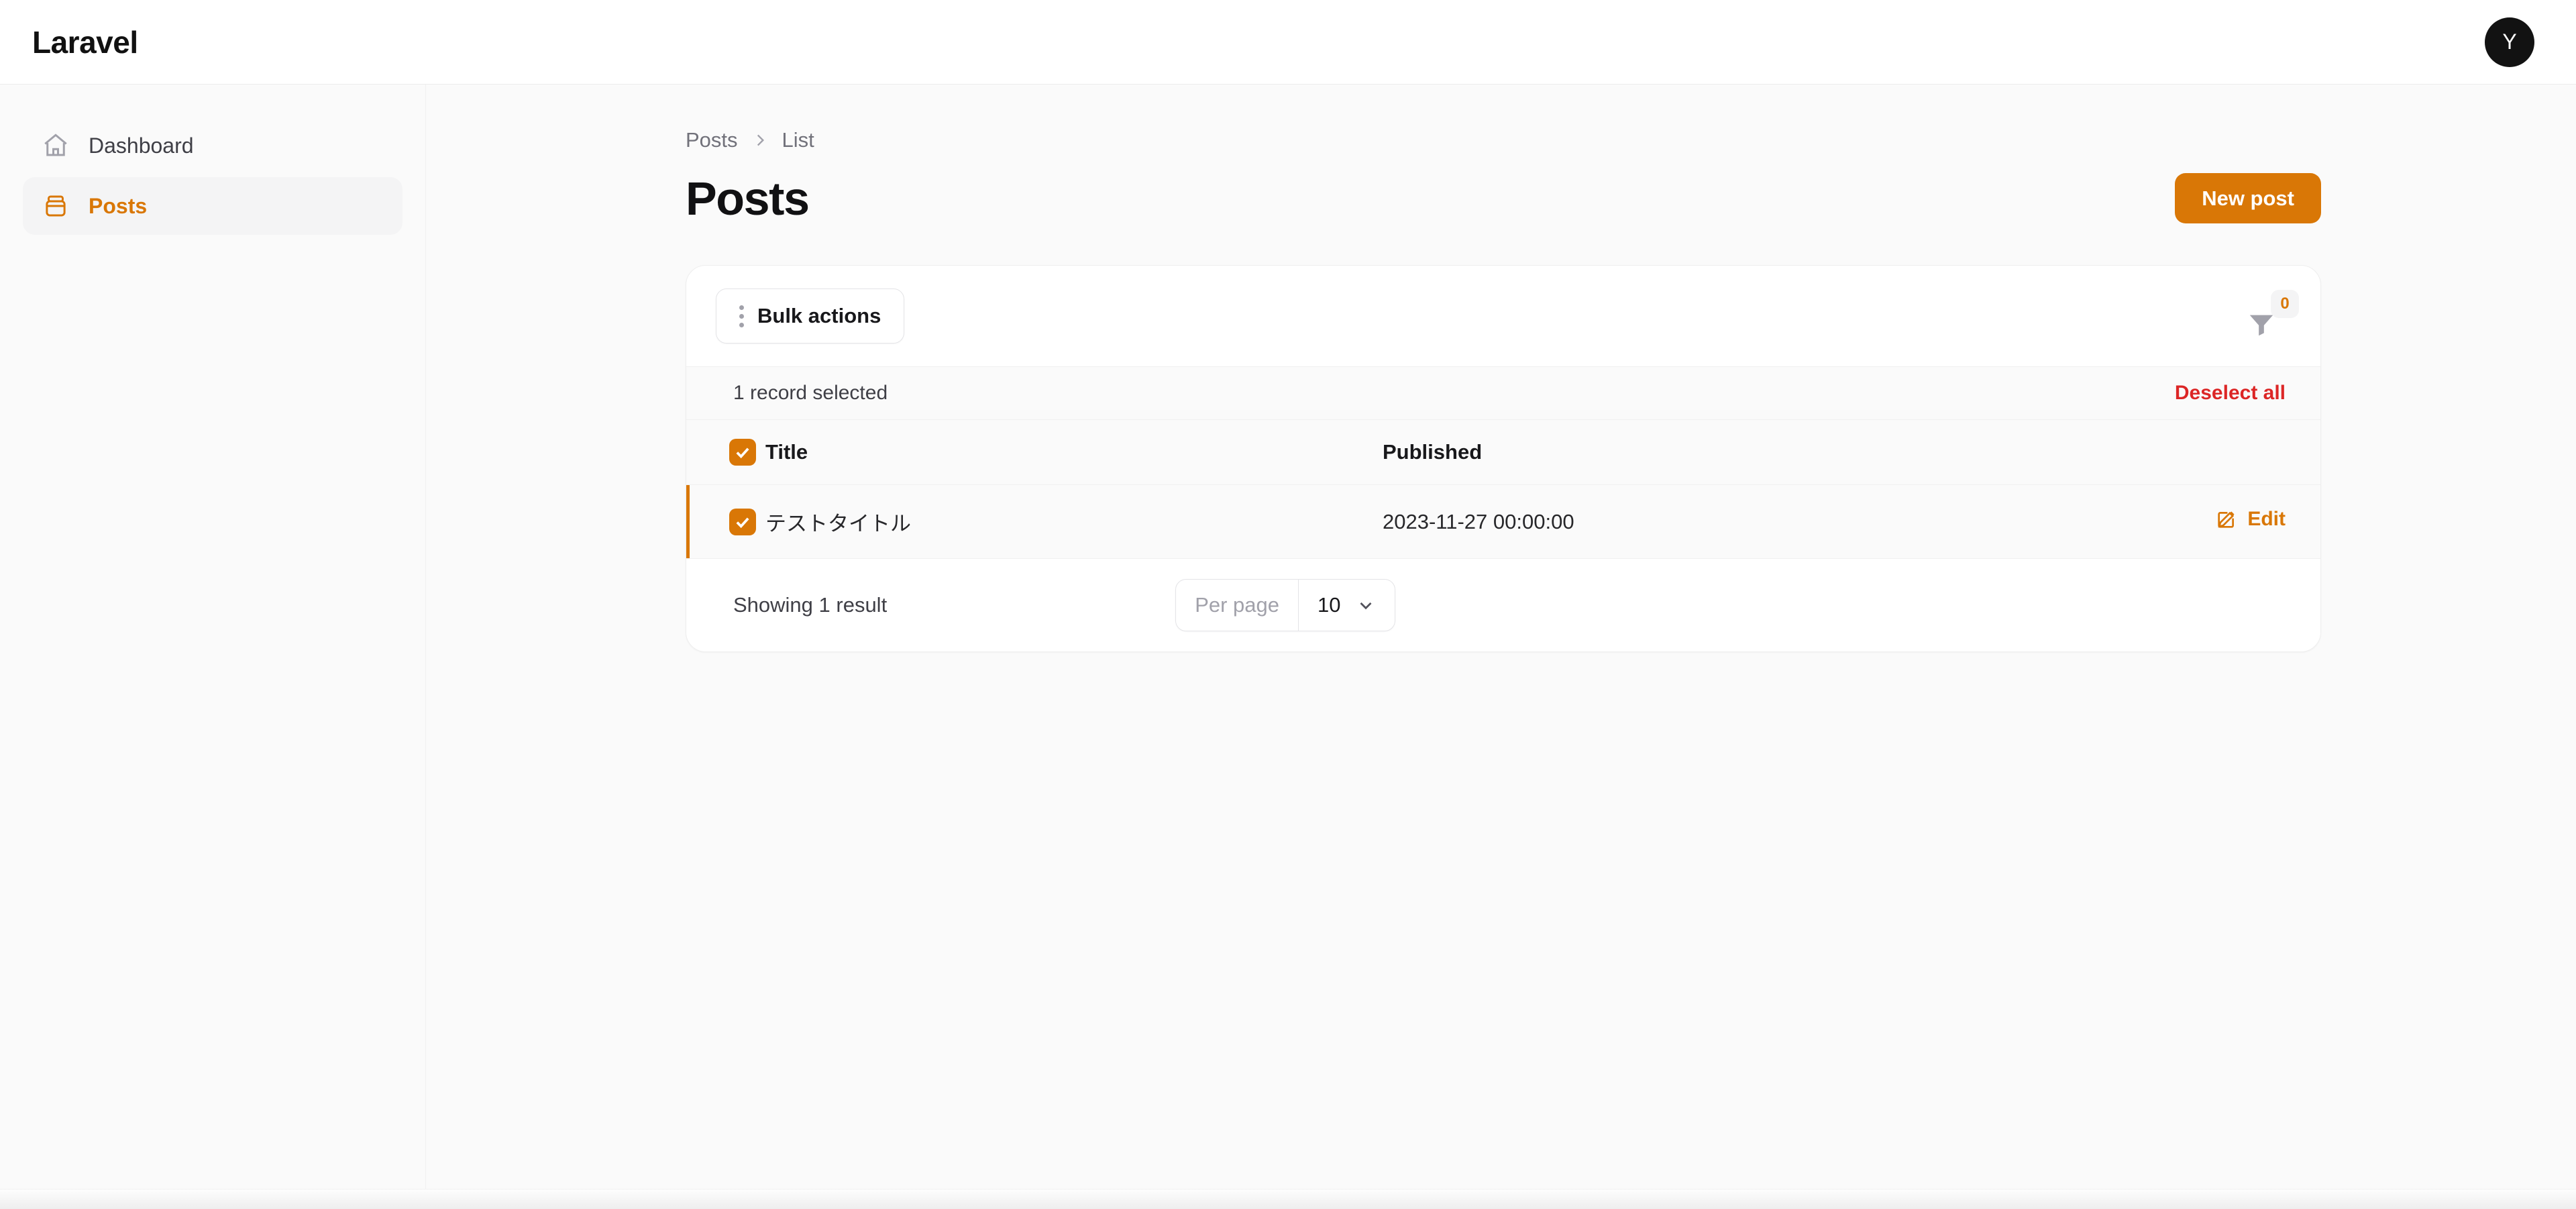 The width and height of the screenshot is (2576, 1209). What do you see at coordinates (85, 42) in the screenshot?
I see `brand-logo: Laravel` at bounding box center [85, 42].